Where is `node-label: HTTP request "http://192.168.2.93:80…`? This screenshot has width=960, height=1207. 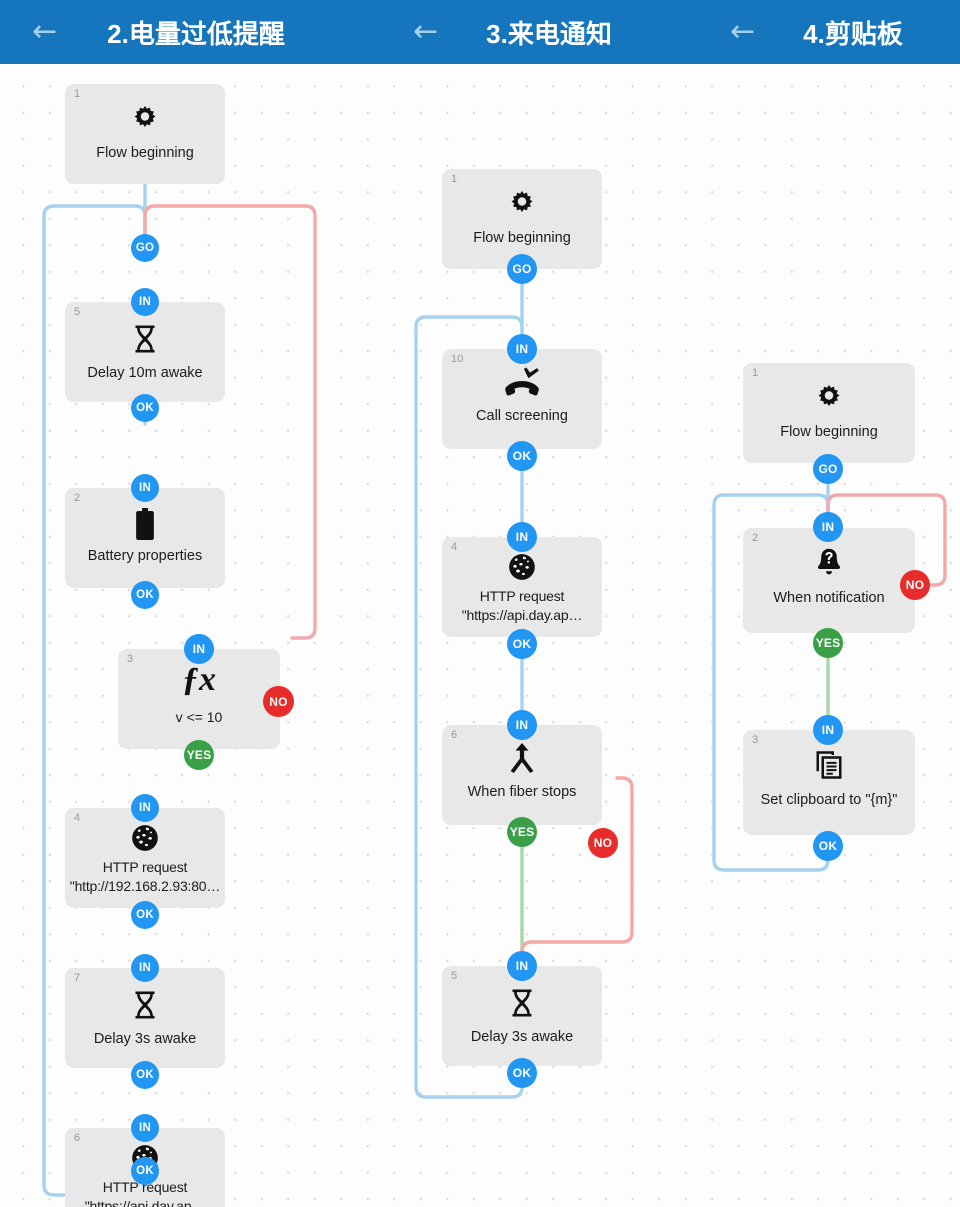
node-label: HTTP request "http://192.168.2.93:80… is located at coordinates (145, 876).